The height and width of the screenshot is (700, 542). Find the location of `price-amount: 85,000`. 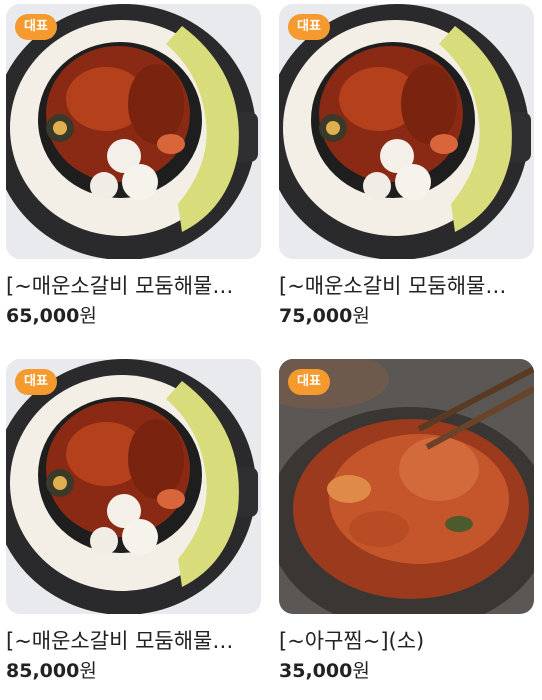

price-amount: 85,000 is located at coordinates (43, 671).